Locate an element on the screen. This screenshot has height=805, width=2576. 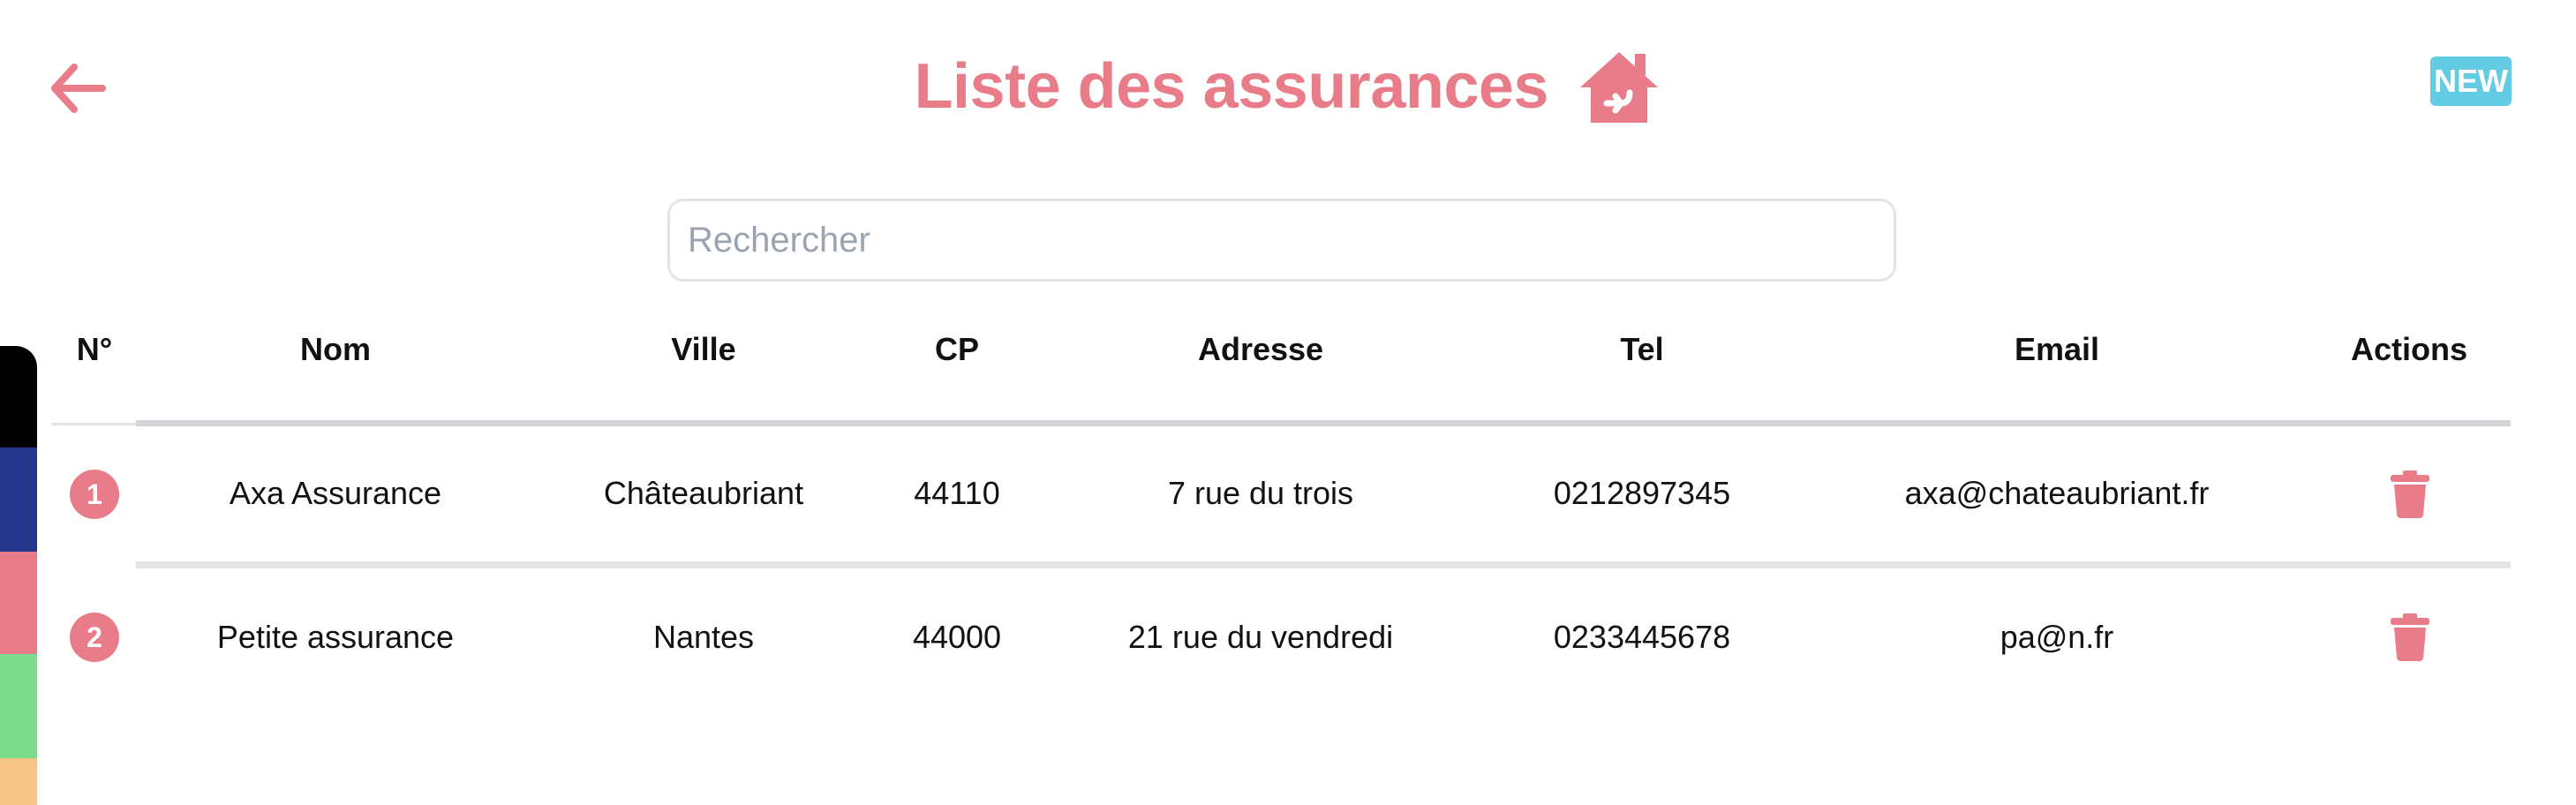
column-header-nom: Nom is located at coordinates (336, 349).